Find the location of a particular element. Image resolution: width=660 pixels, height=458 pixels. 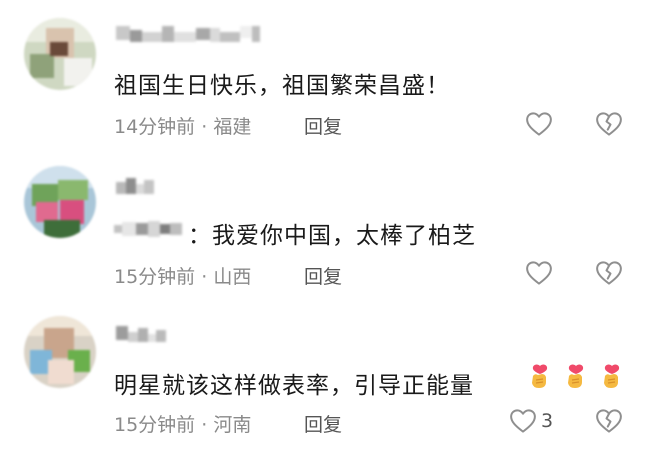

mention-blurred is located at coordinates (154, 229).